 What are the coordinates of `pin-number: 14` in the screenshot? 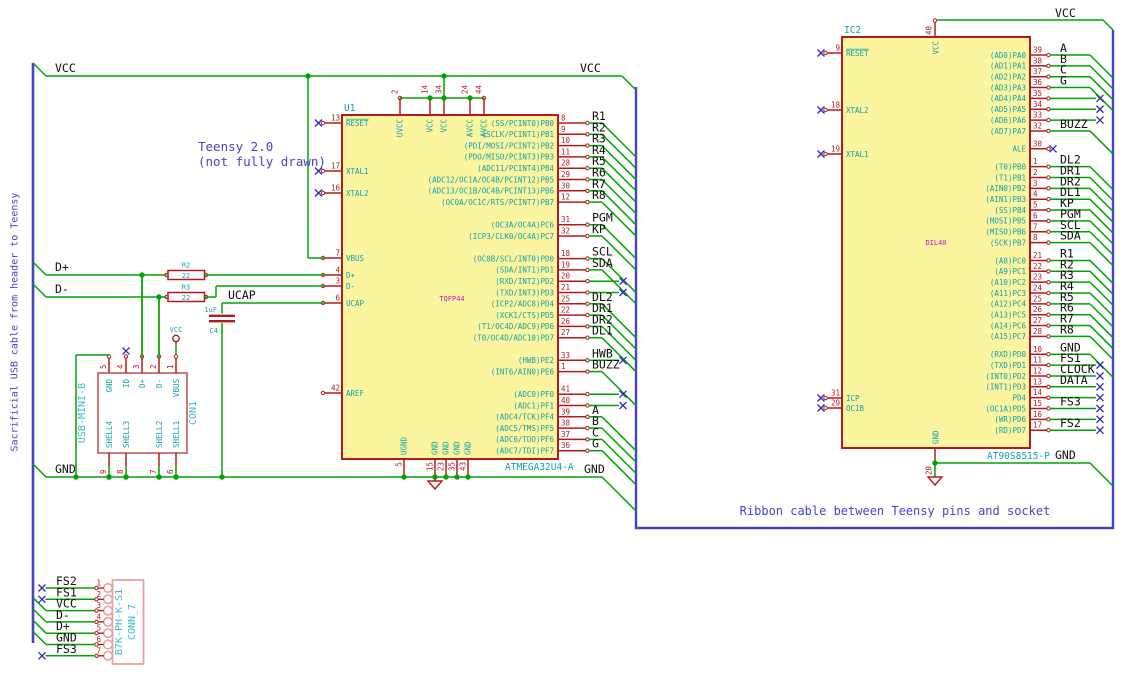 It's located at (425, 89).